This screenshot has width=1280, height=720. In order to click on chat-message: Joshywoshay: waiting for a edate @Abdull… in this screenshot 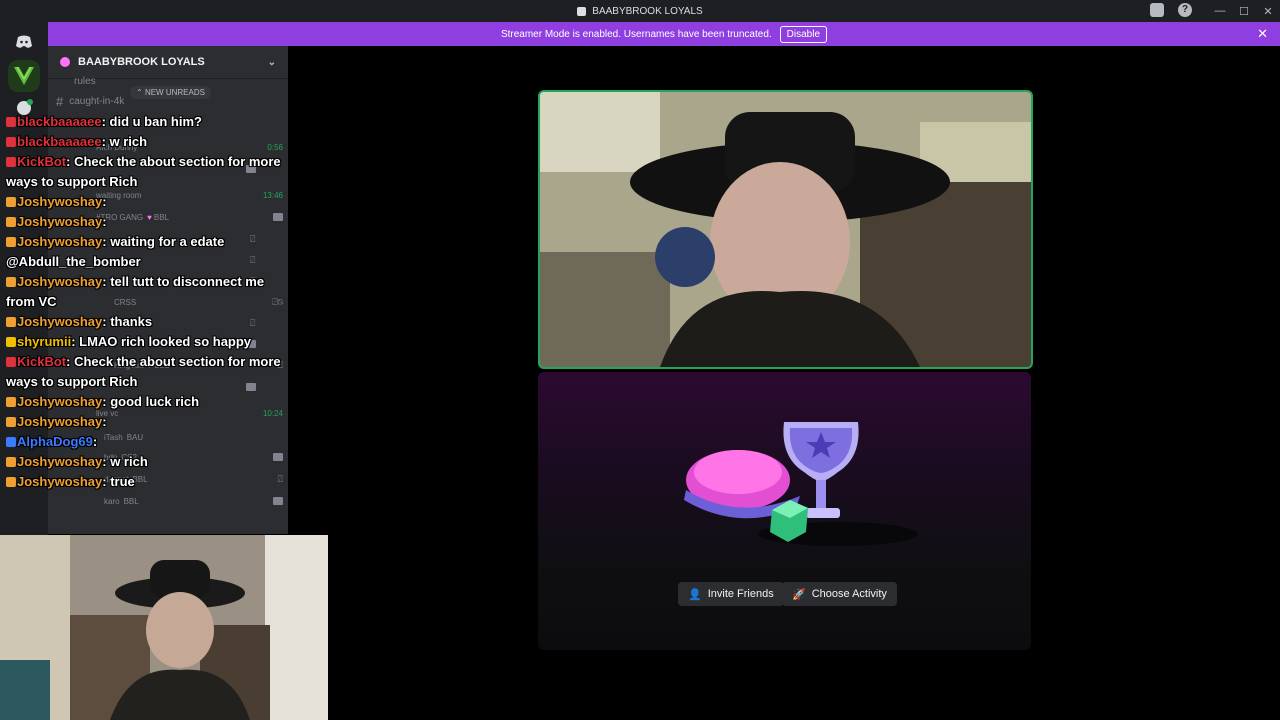, I will do `click(146, 252)`.